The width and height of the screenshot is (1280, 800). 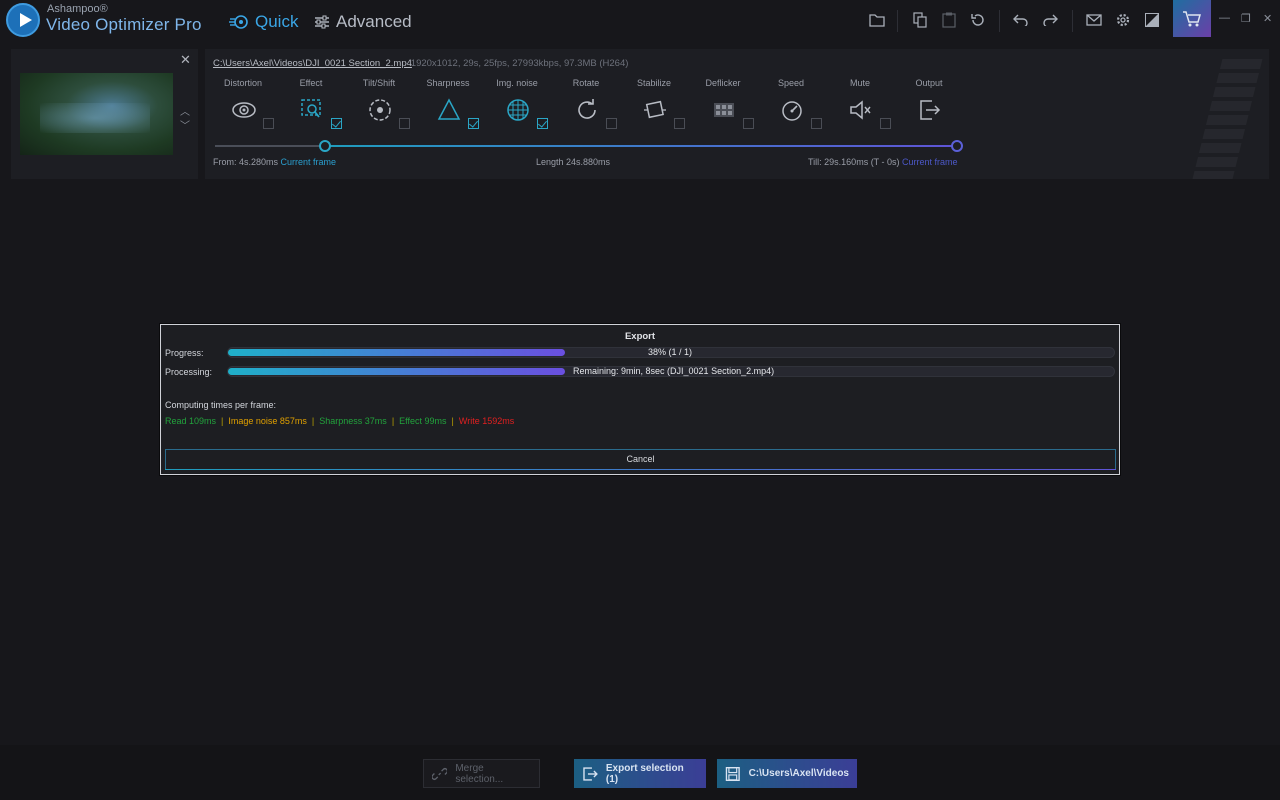 I want to click on speaker-mute-icon, so click(x=860, y=110).